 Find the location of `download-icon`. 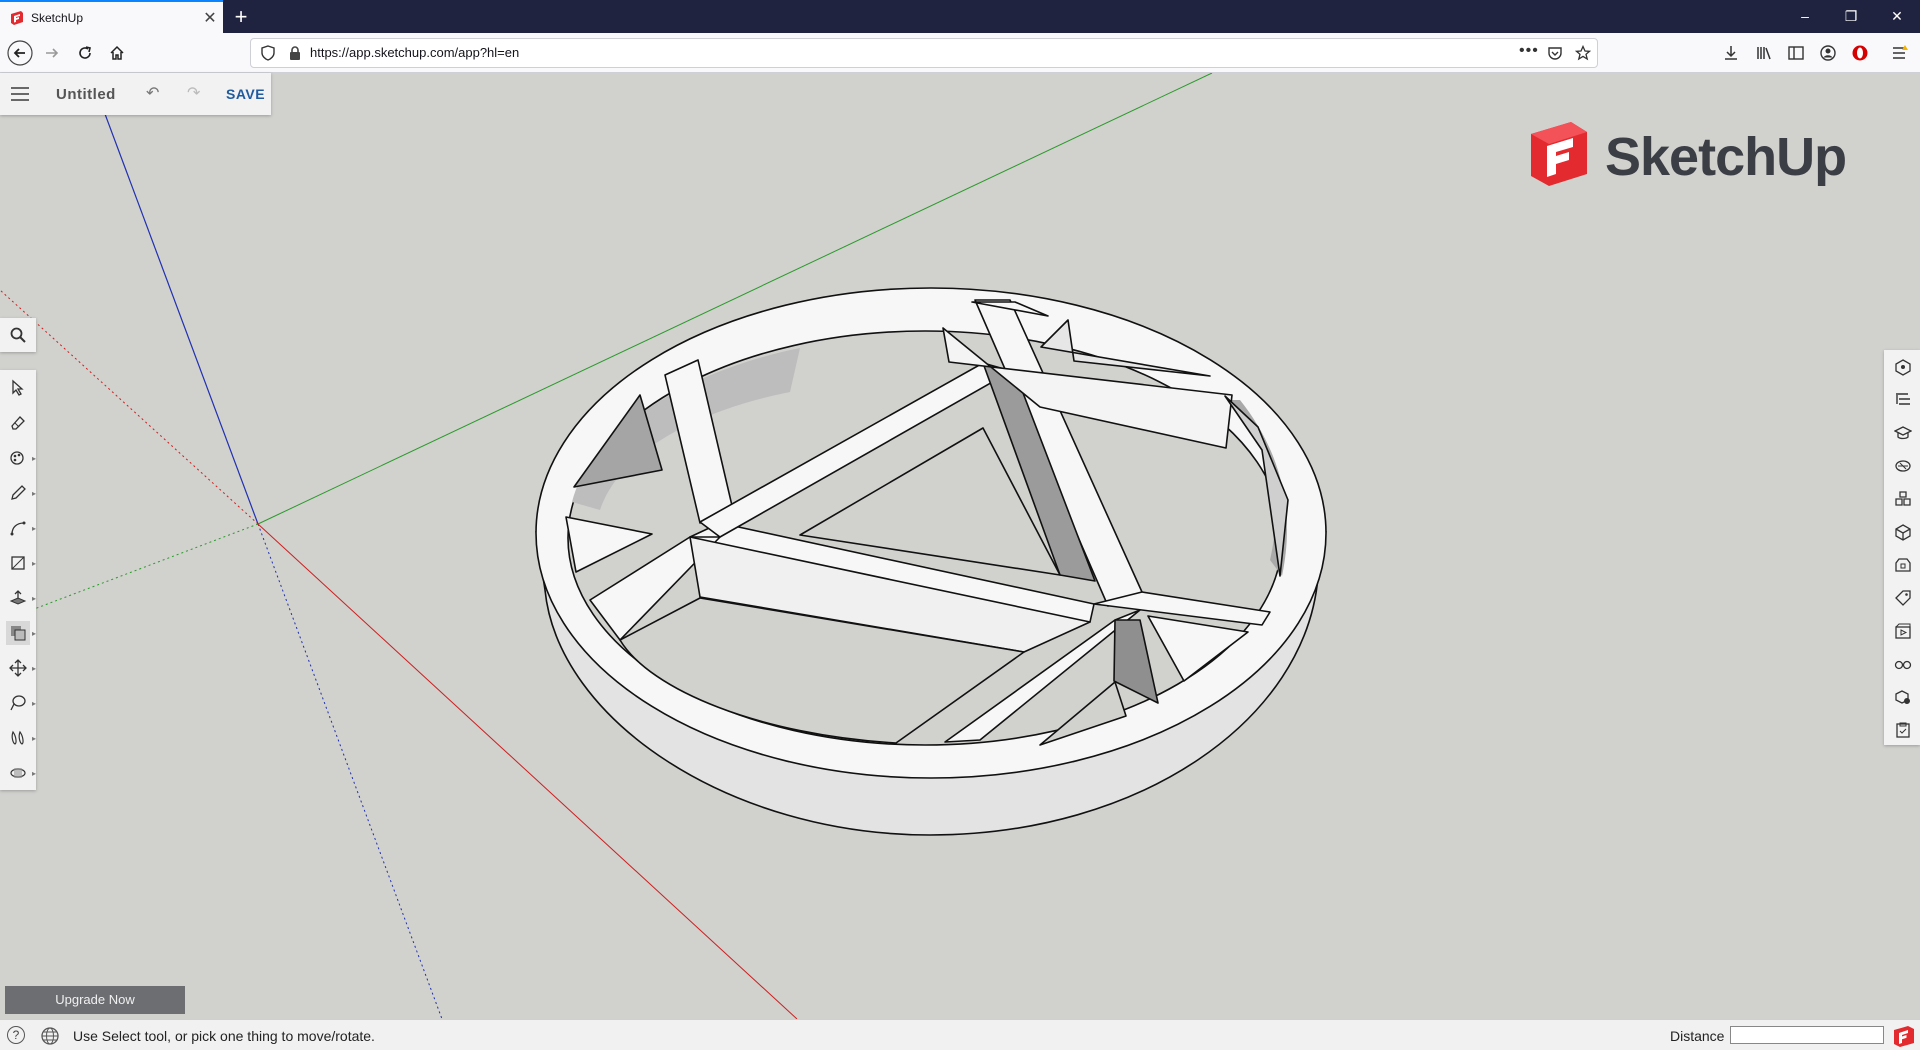

download-icon is located at coordinates (1731, 53).